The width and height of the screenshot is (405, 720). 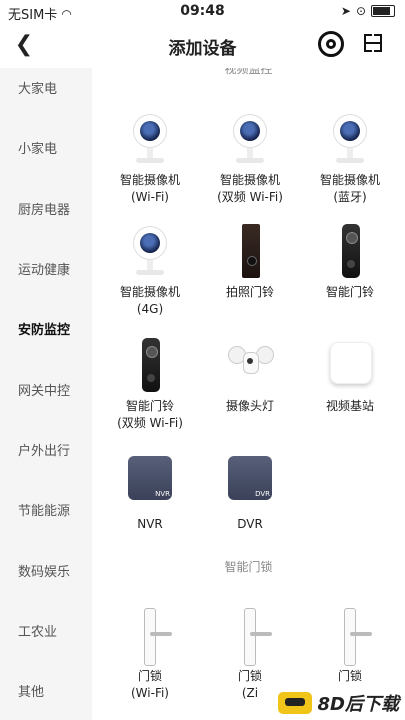 I want to click on device-item: DVR DVR, so click(x=250, y=491).